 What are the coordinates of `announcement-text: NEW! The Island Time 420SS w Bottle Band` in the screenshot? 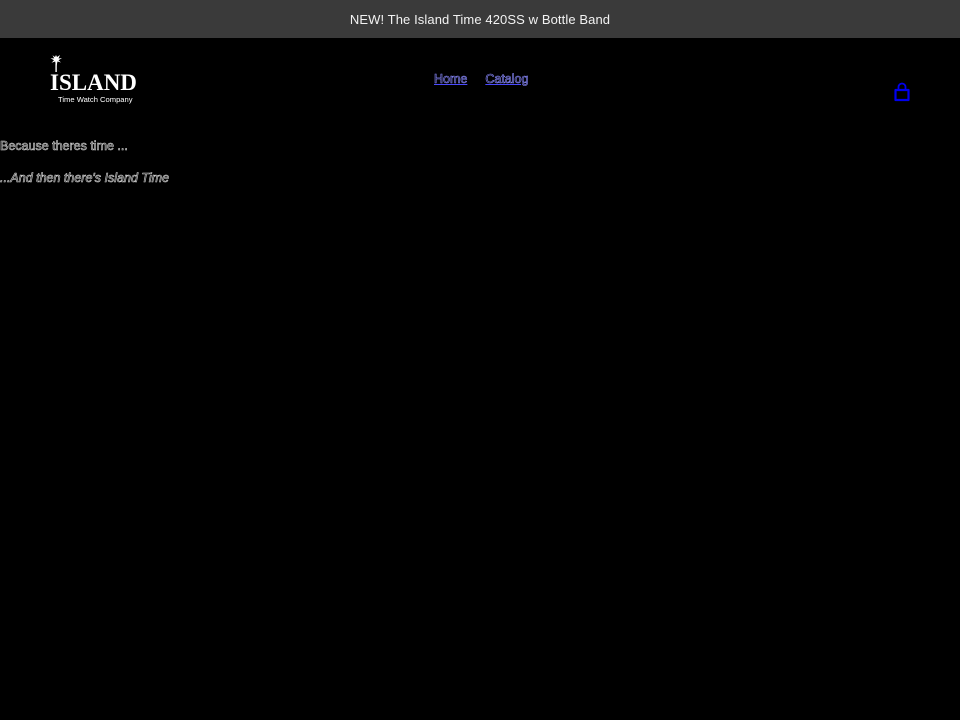 It's located at (480, 19).